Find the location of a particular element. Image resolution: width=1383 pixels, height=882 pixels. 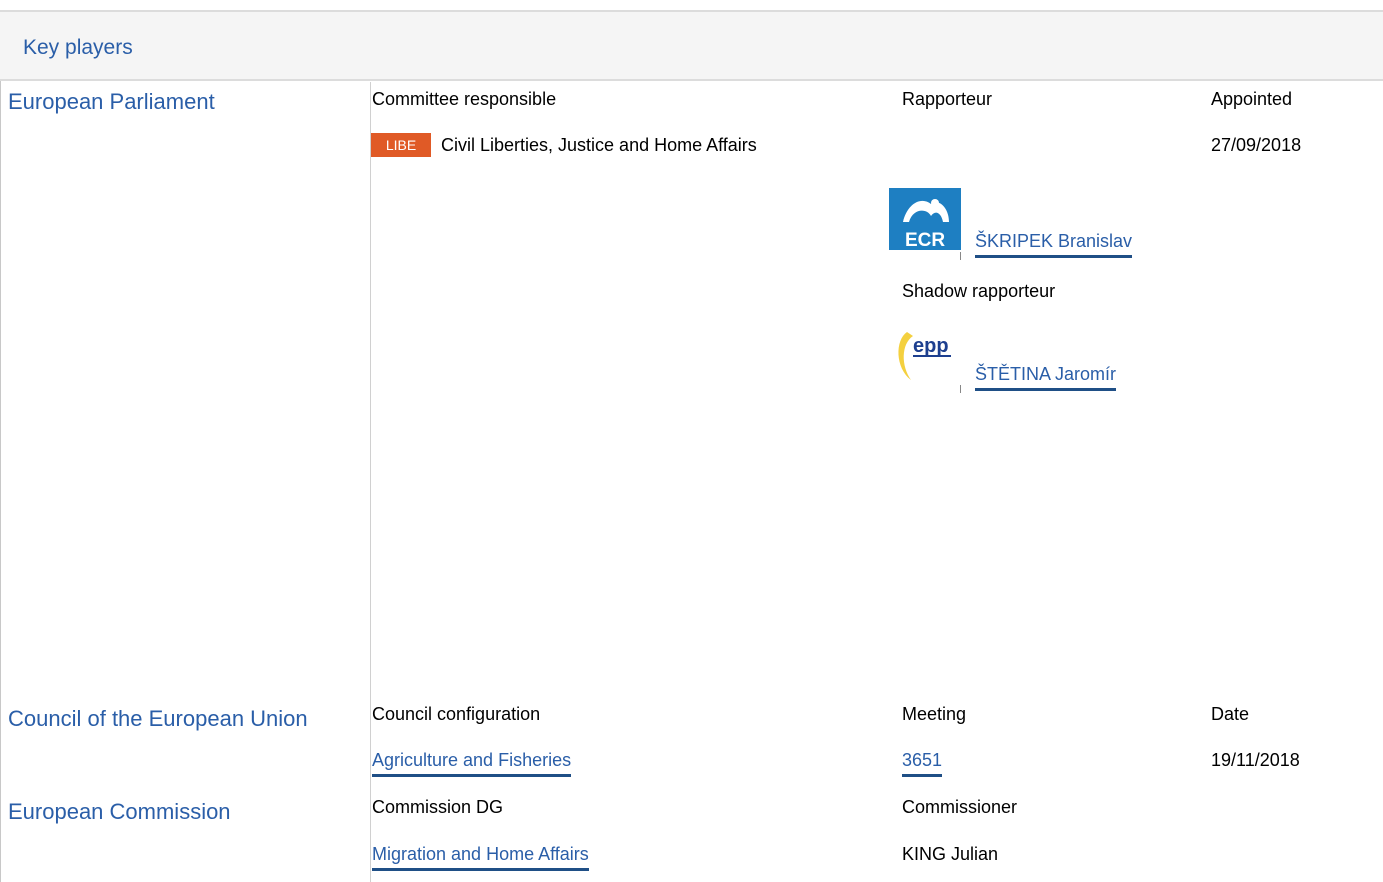

appointed-header: Appointed is located at coordinates (1252, 99).